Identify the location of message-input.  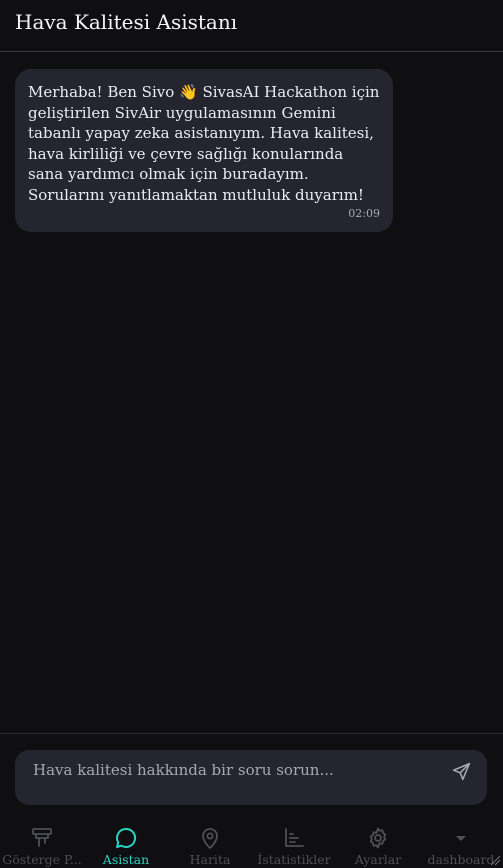
(233, 770).